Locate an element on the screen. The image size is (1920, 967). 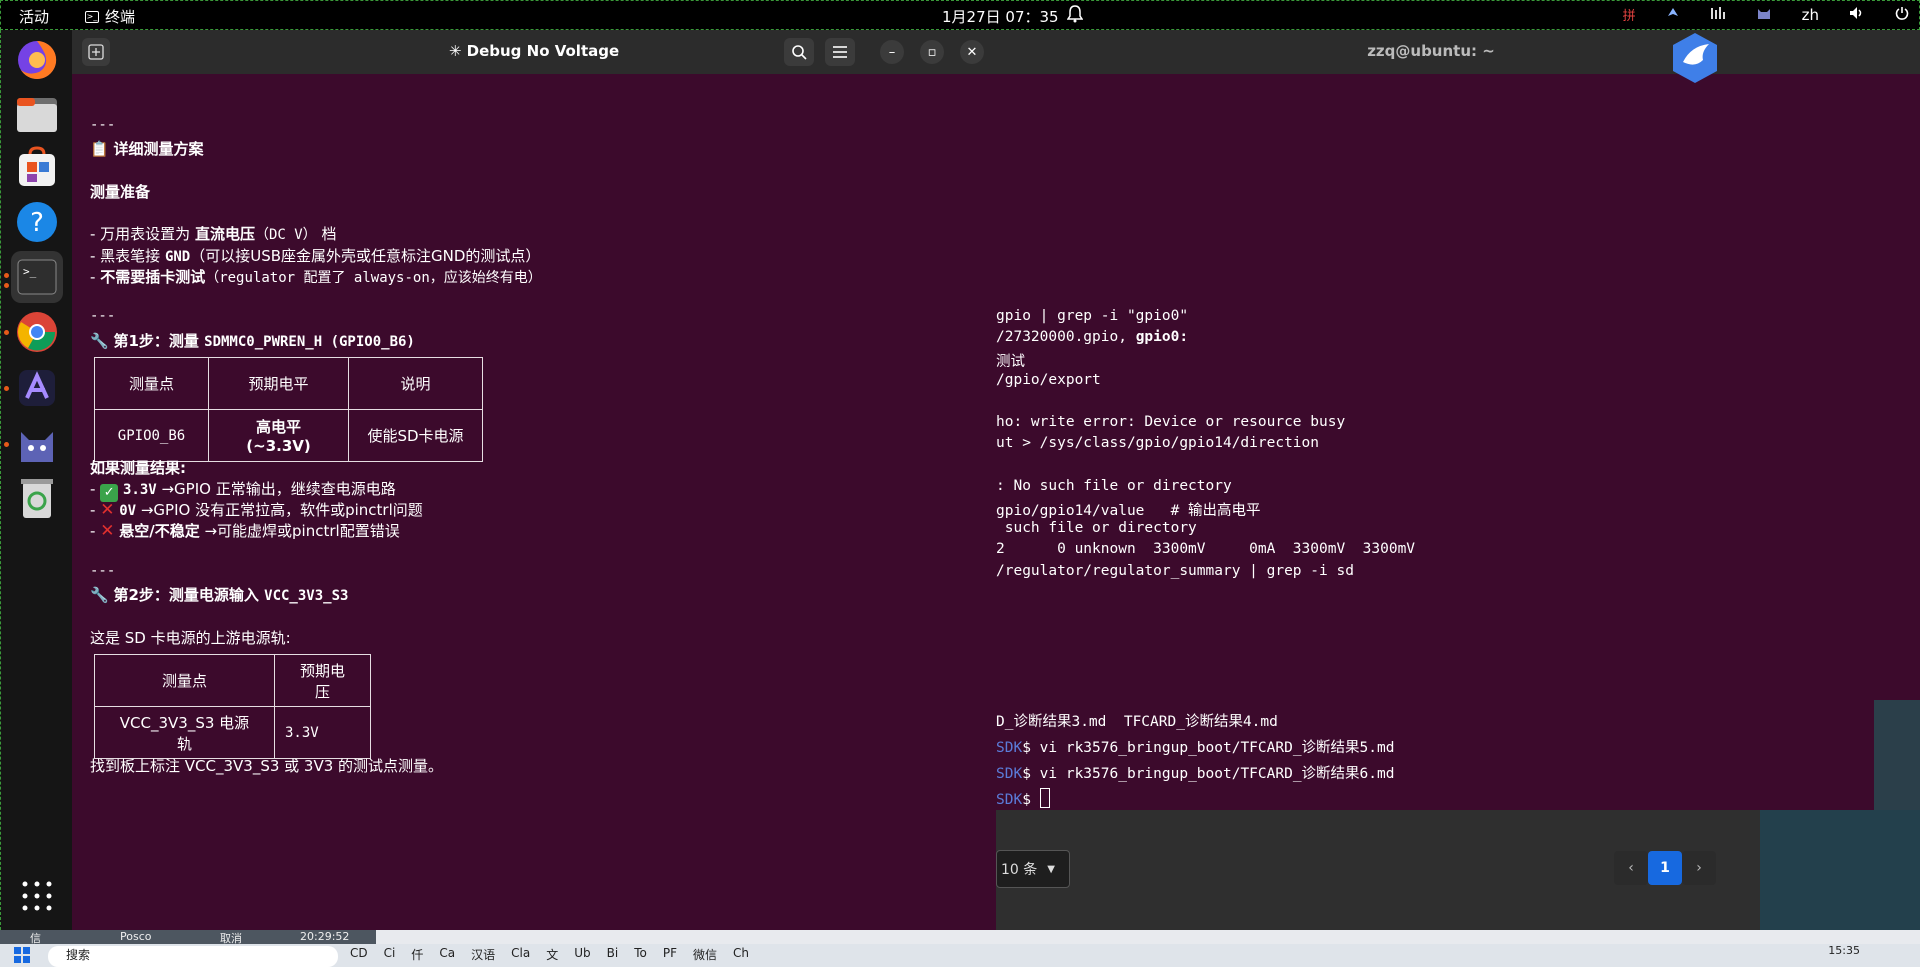
taskbar-app: Cla is located at coordinates (520, 954).